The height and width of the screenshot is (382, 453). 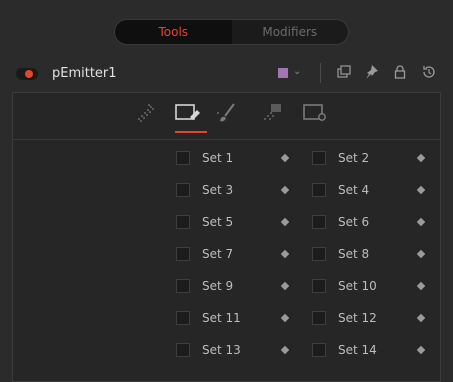 I want to click on pin-icon, so click(x=371, y=72).